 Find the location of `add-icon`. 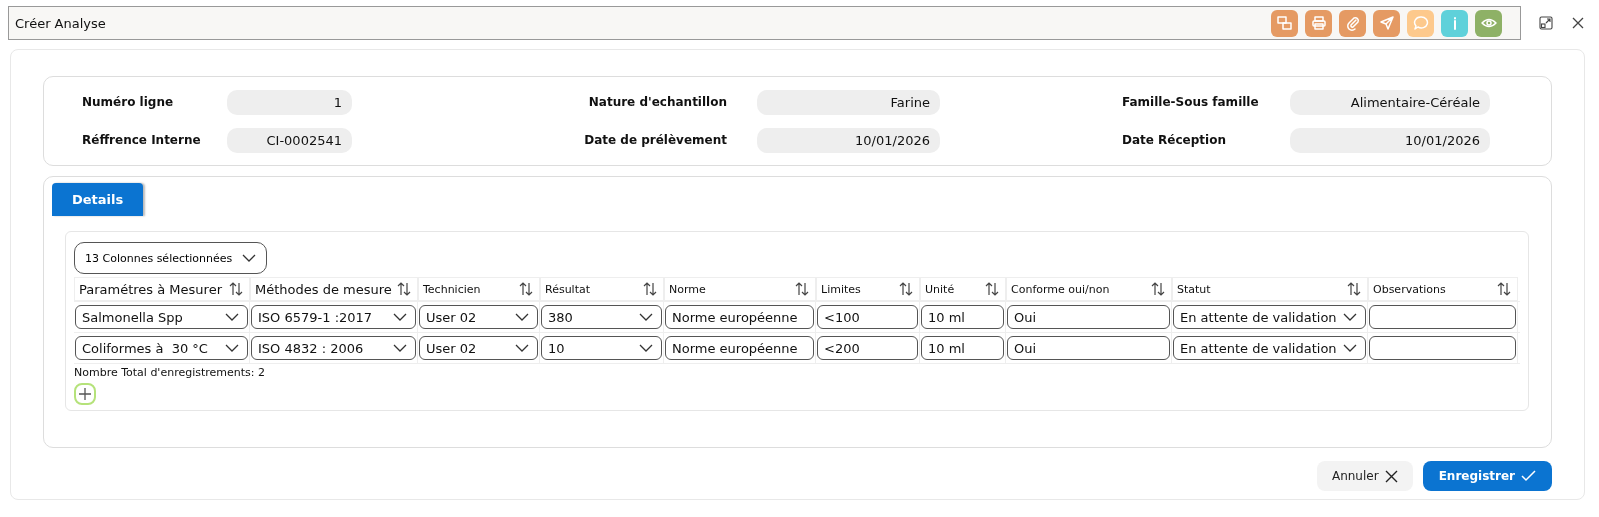

add-icon is located at coordinates (85, 394).